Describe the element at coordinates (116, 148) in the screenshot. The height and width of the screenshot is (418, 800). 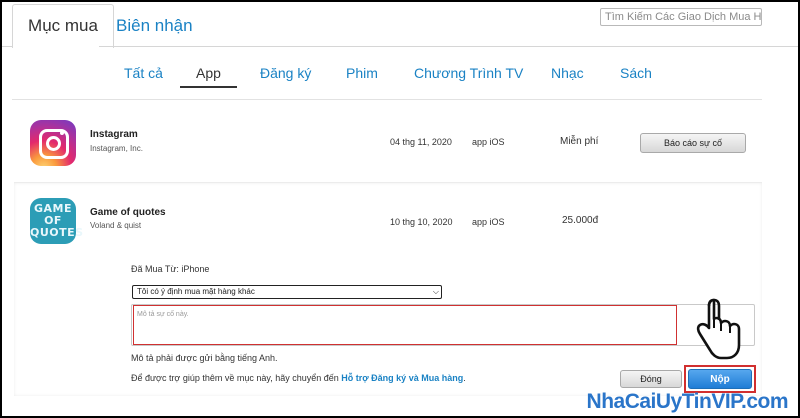
I see `app-developer: Instagram, Inc.` at that location.